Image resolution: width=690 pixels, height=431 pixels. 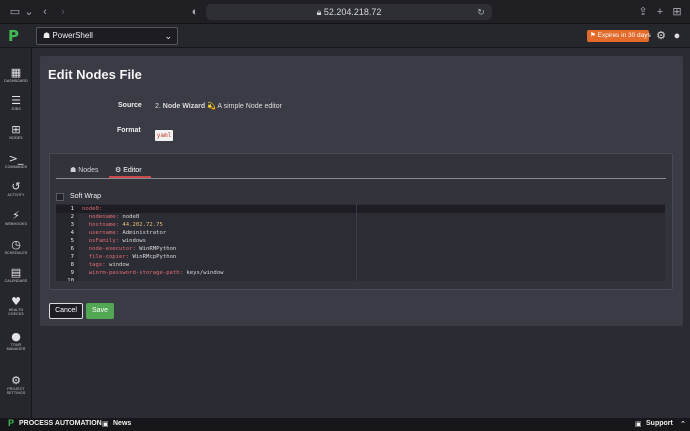 What do you see at coordinates (60, 197) in the screenshot?
I see `soft-wrap-checkbox` at bounding box center [60, 197].